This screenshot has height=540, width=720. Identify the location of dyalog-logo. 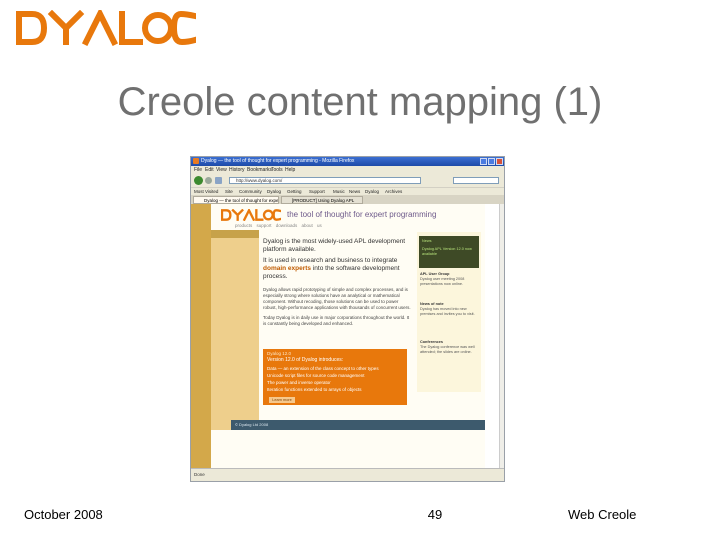
(107, 29).